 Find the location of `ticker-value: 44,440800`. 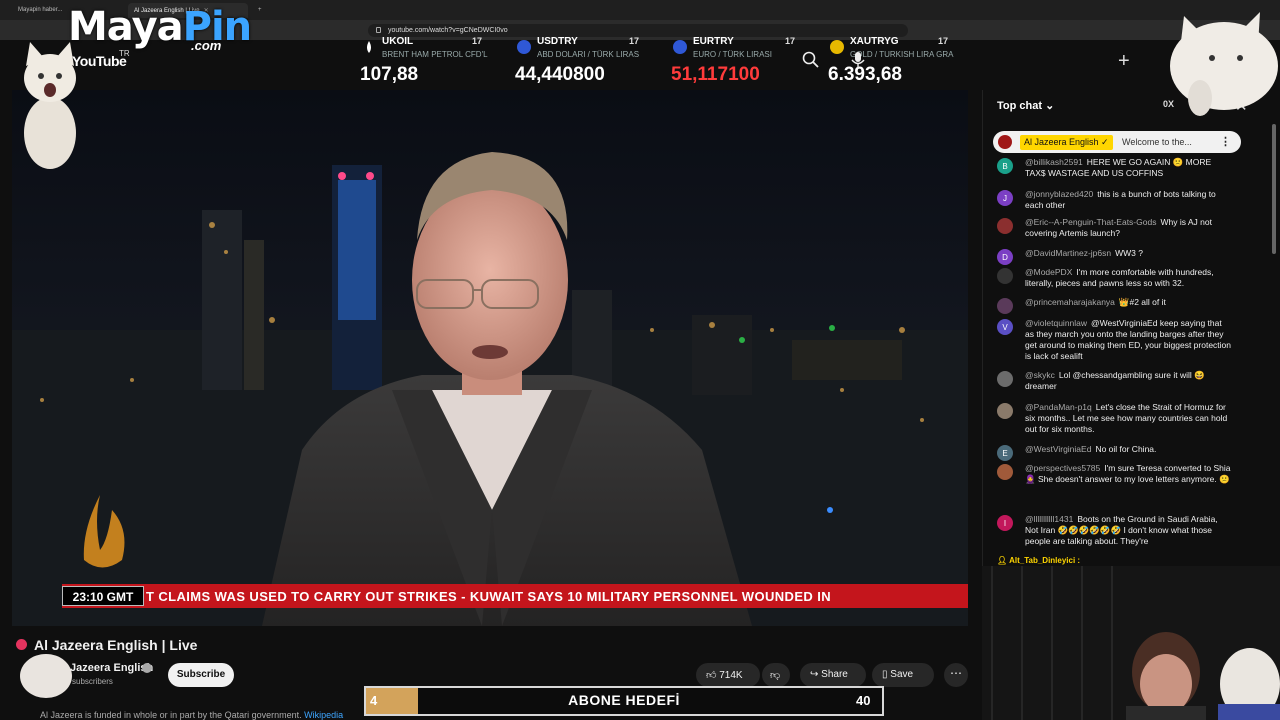

ticker-value: 44,440800 is located at coordinates (560, 74).